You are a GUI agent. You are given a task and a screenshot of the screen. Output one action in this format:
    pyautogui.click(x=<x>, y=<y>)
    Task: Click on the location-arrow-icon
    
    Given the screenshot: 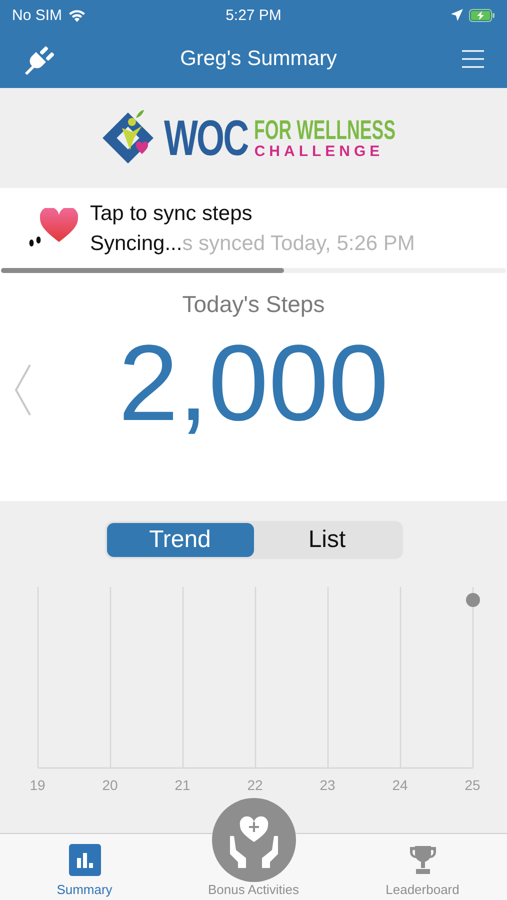 What is the action you would take?
    pyautogui.click(x=457, y=15)
    